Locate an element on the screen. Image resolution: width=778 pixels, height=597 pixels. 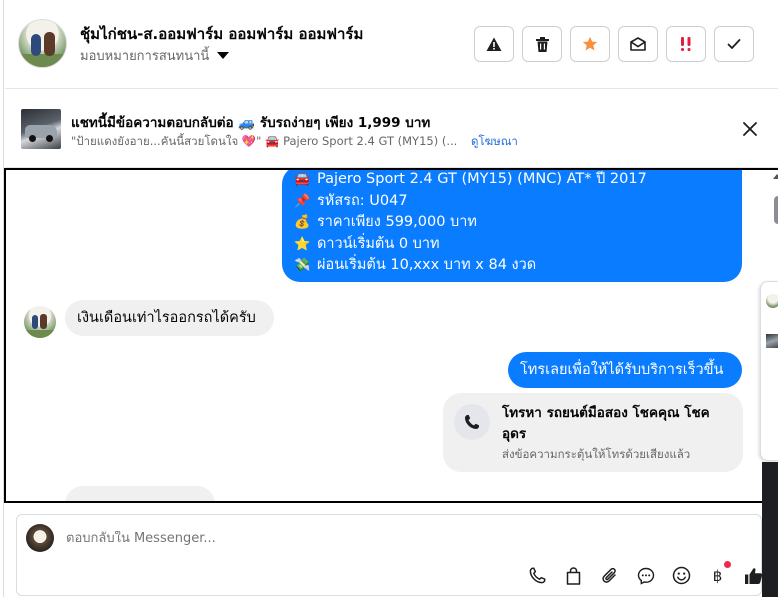
star-emoji-icon: ⭐ is located at coordinates (302, 244).